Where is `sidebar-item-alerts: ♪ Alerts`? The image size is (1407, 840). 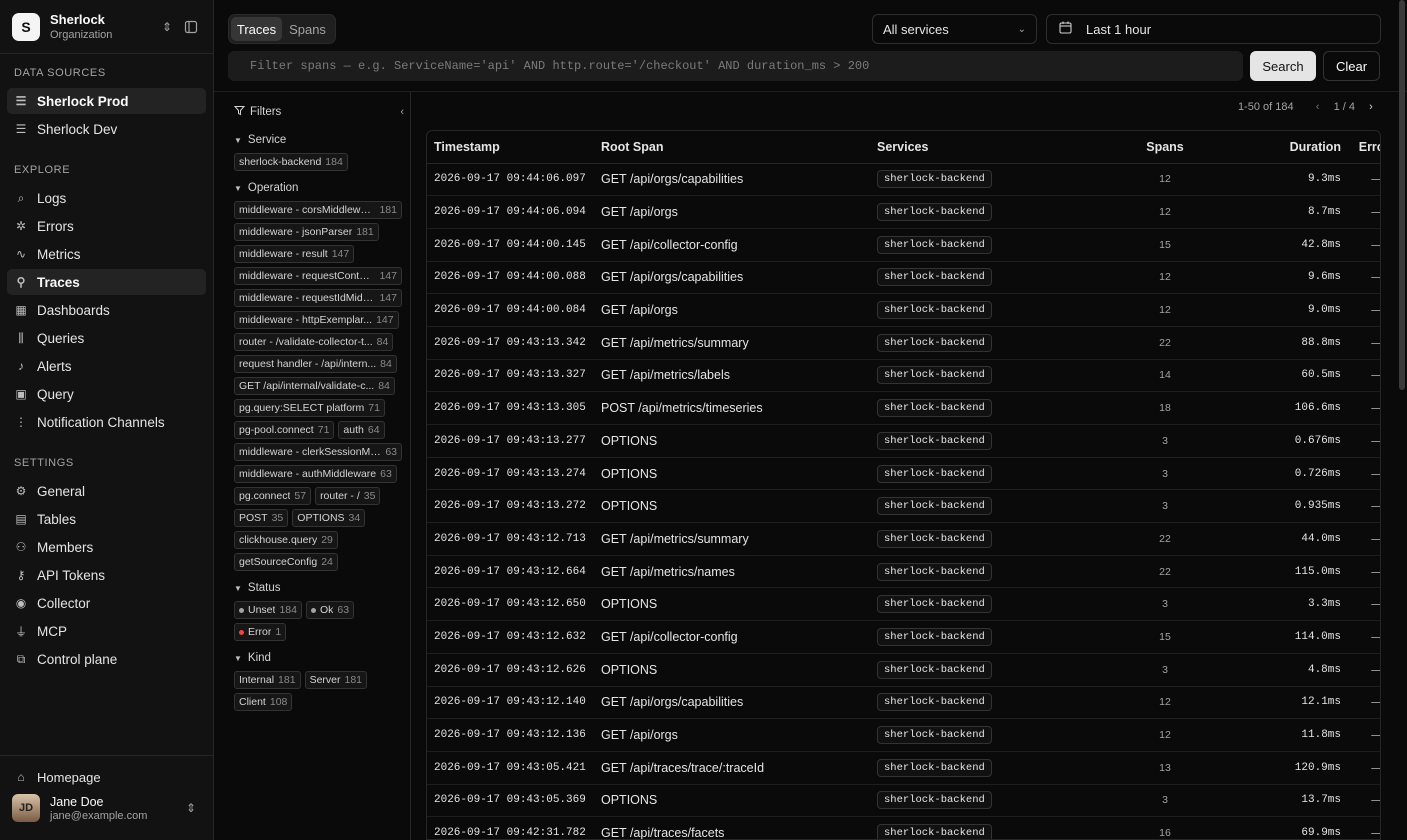
sidebar-item-alerts: ♪ Alerts is located at coordinates (106, 366).